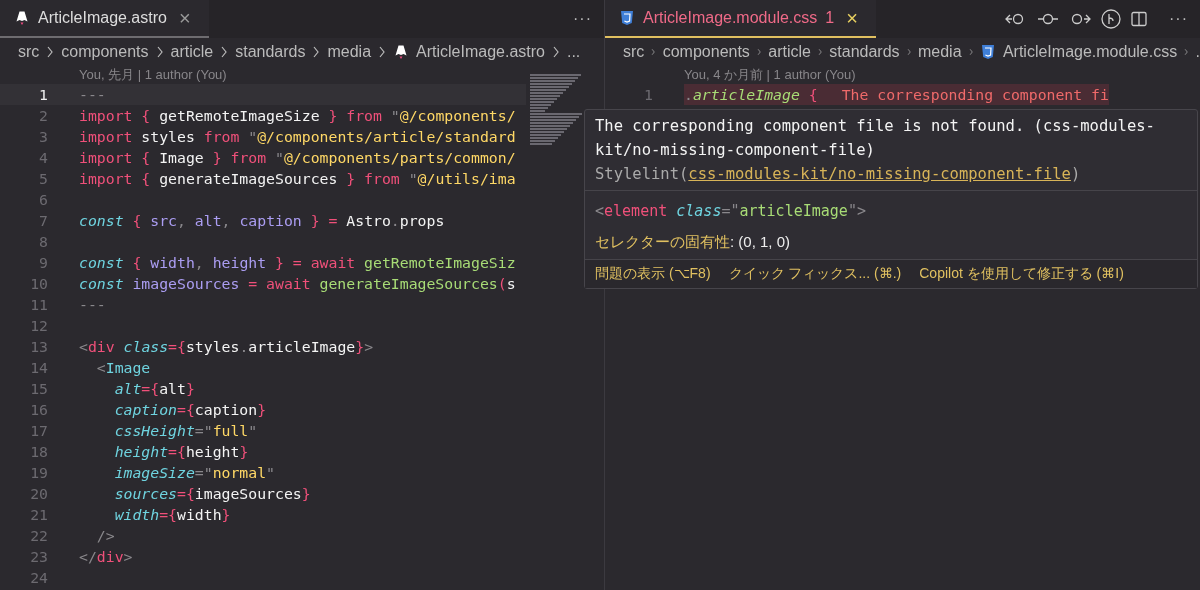  I want to click on code-line: />, so click(105, 536).